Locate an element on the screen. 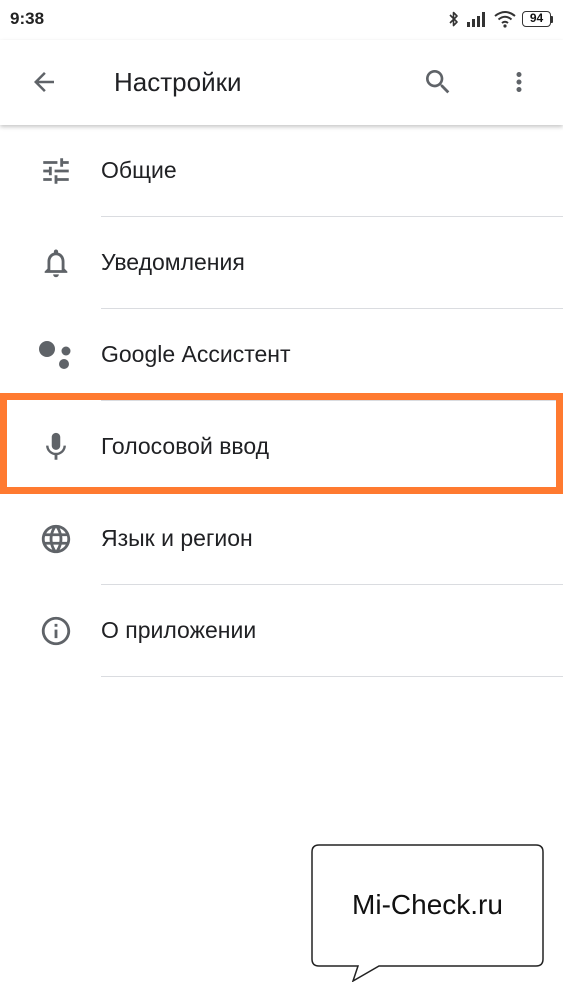 This screenshot has height=1000, width=563. back-arrow-icon is located at coordinates (44, 82).